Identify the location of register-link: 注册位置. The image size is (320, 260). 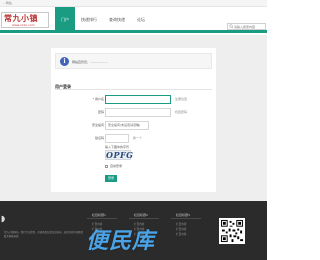
(181, 99).